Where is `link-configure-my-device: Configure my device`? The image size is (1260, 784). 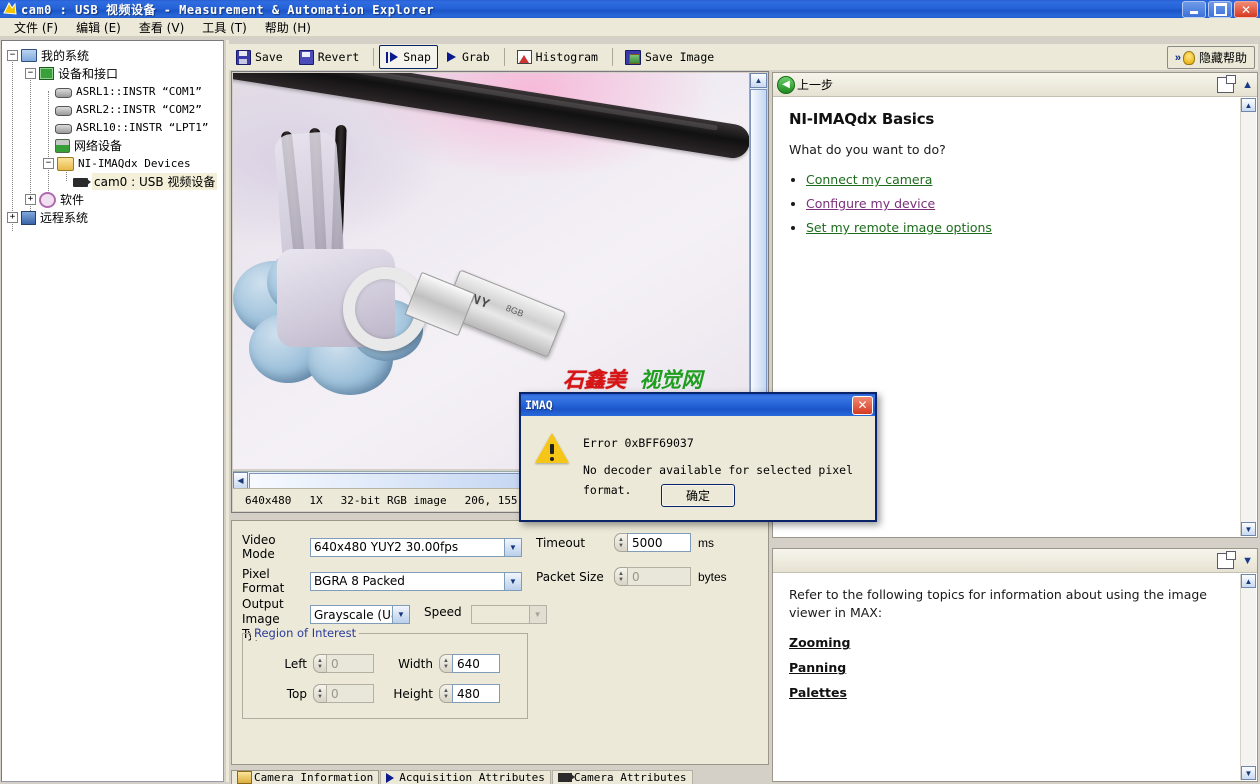
link-configure-my-device: Configure my device is located at coordinates (870, 203).